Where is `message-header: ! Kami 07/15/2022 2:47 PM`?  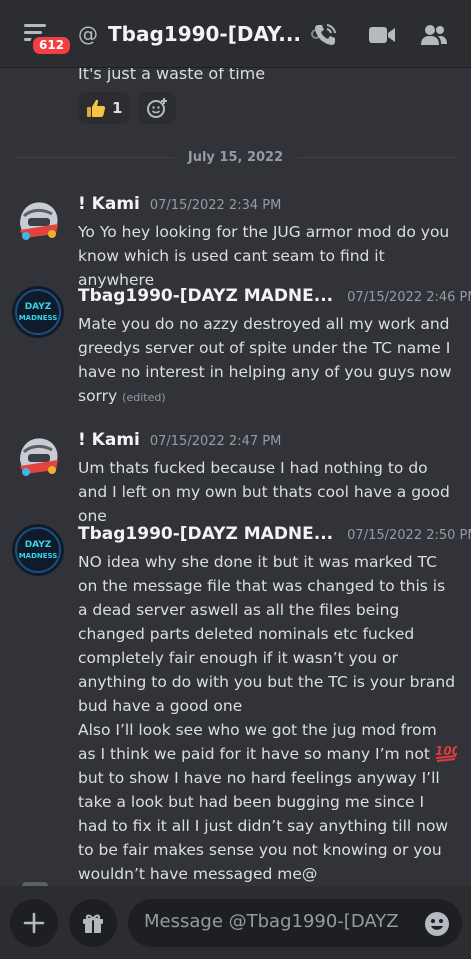
message-header: ! Kami 07/15/2022 2:47 PM is located at coordinates (179, 440).